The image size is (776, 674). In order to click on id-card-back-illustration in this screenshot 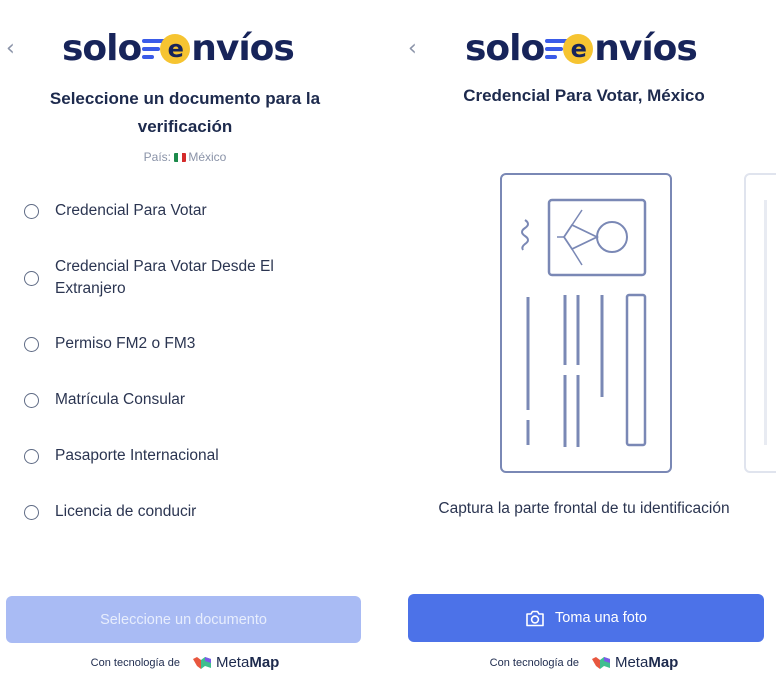, I will do `click(760, 323)`.